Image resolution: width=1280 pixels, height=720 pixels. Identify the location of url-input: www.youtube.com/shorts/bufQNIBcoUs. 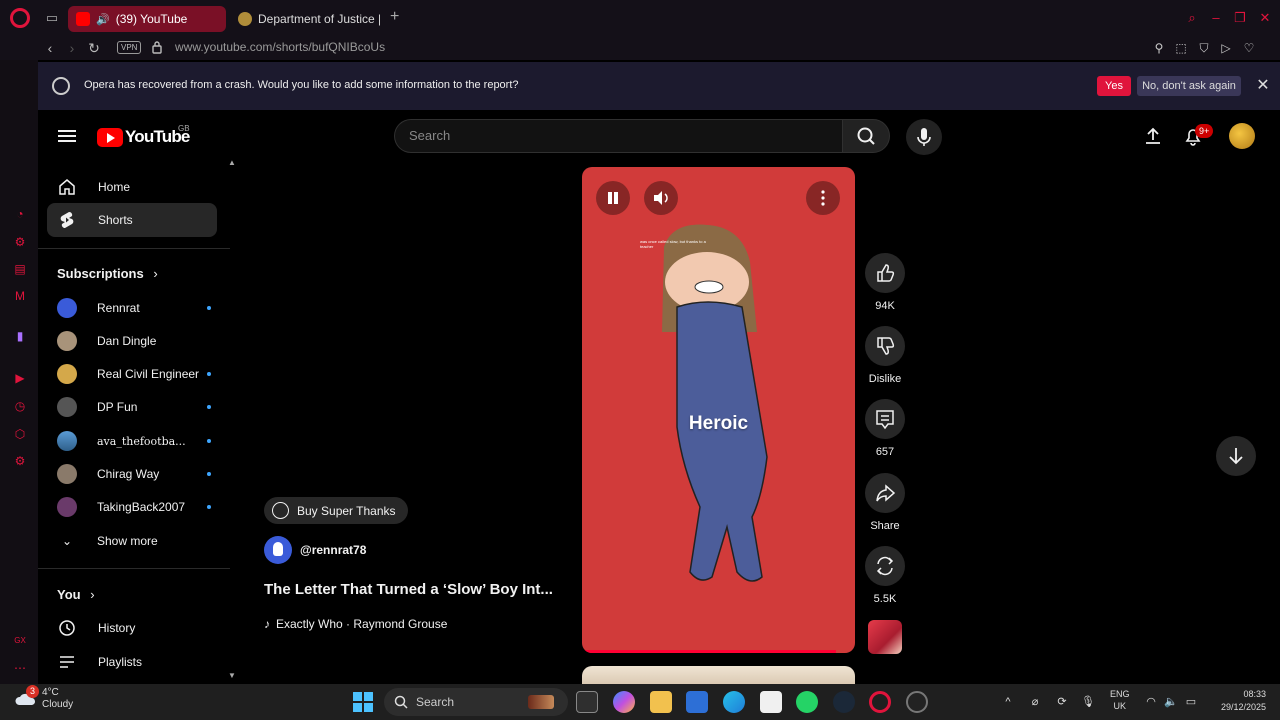
(280, 47).